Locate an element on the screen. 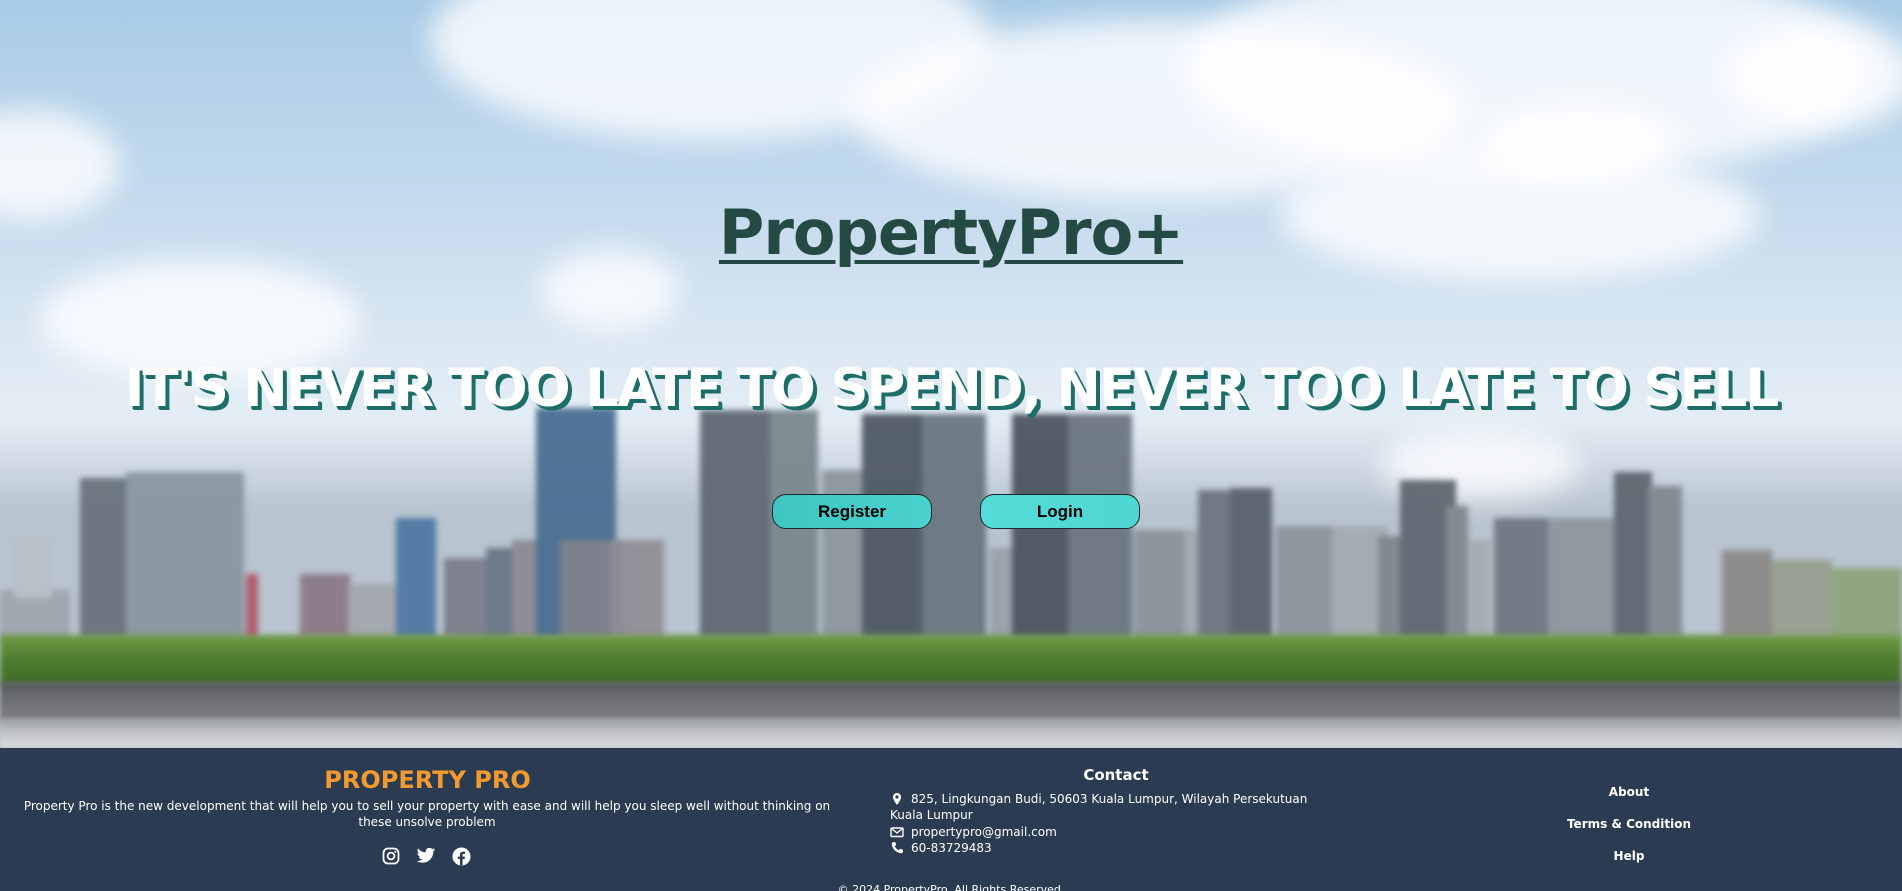 The width and height of the screenshot is (1902, 891). copyright-text: © 2024 PropertyPro. All Rights Reserved. is located at coordinates (951, 887).